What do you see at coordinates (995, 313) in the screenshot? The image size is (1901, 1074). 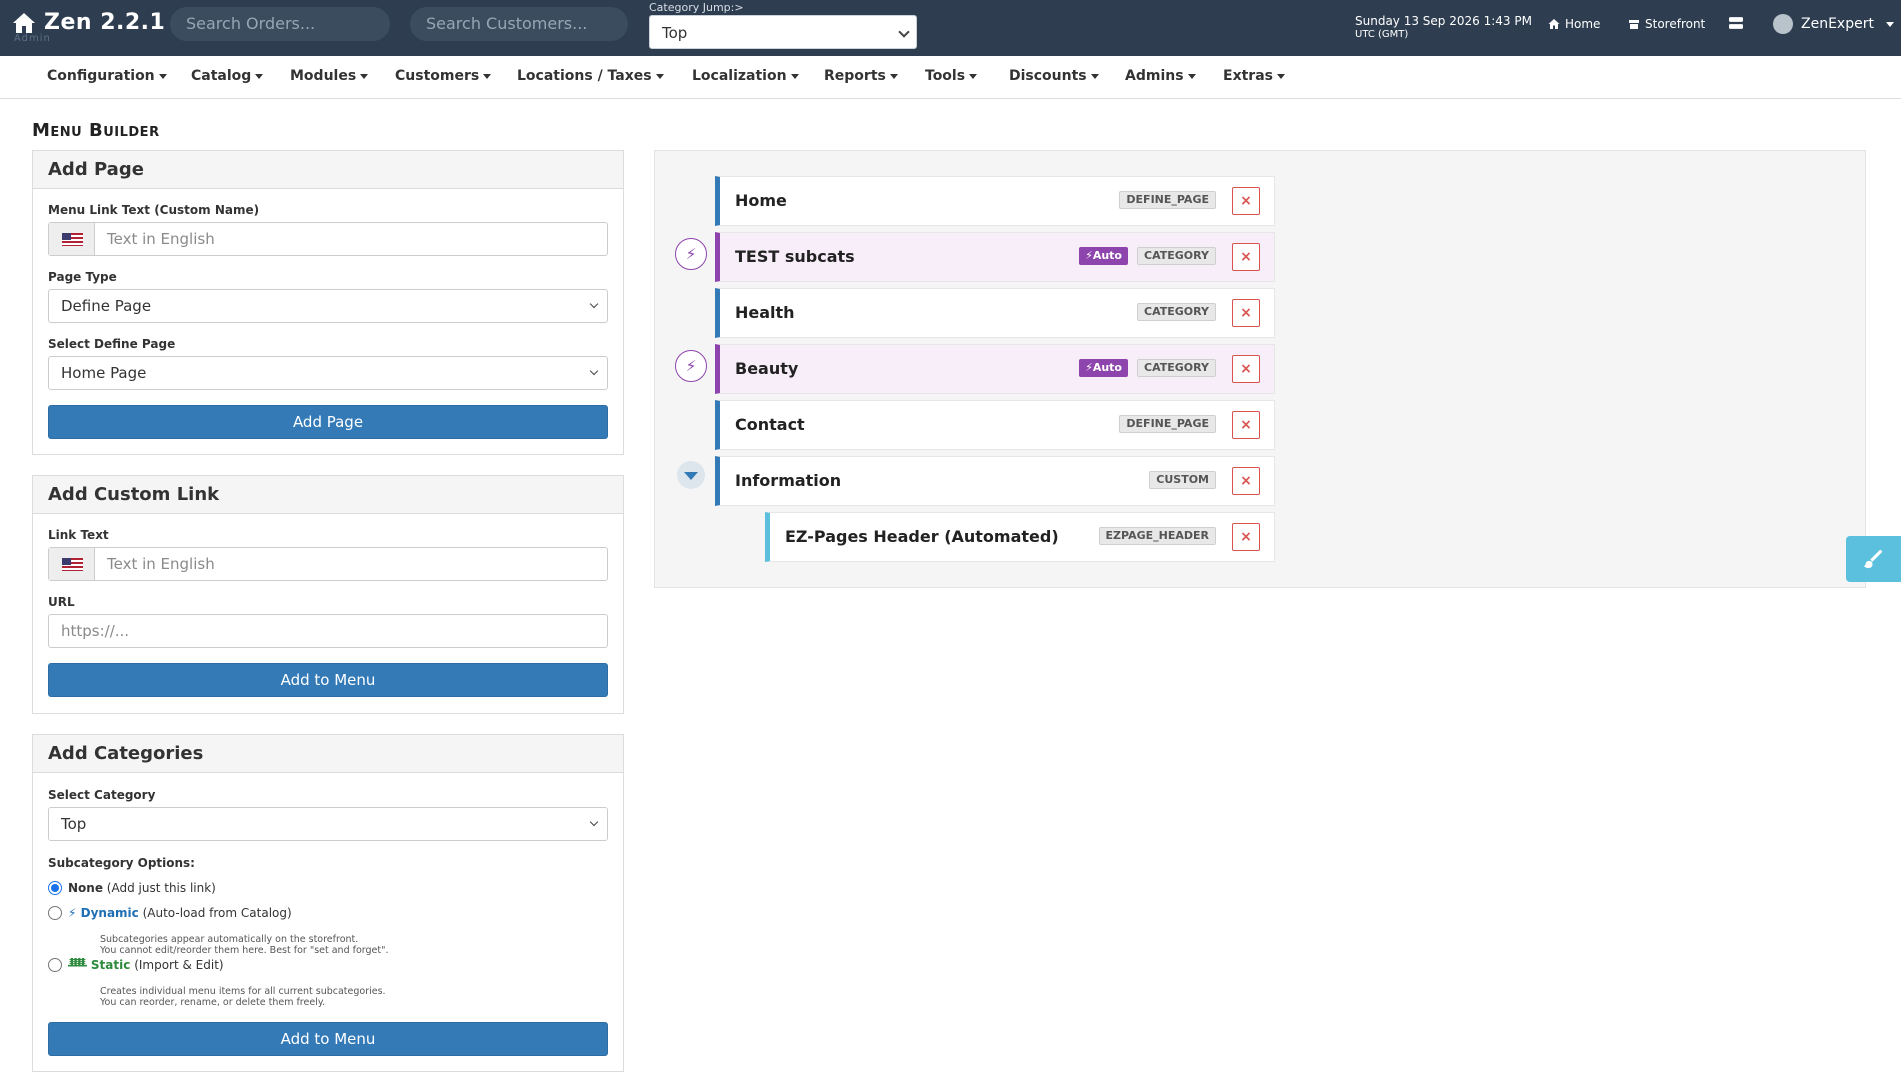 I see `menu-item: Health CATEGORY ×` at bounding box center [995, 313].